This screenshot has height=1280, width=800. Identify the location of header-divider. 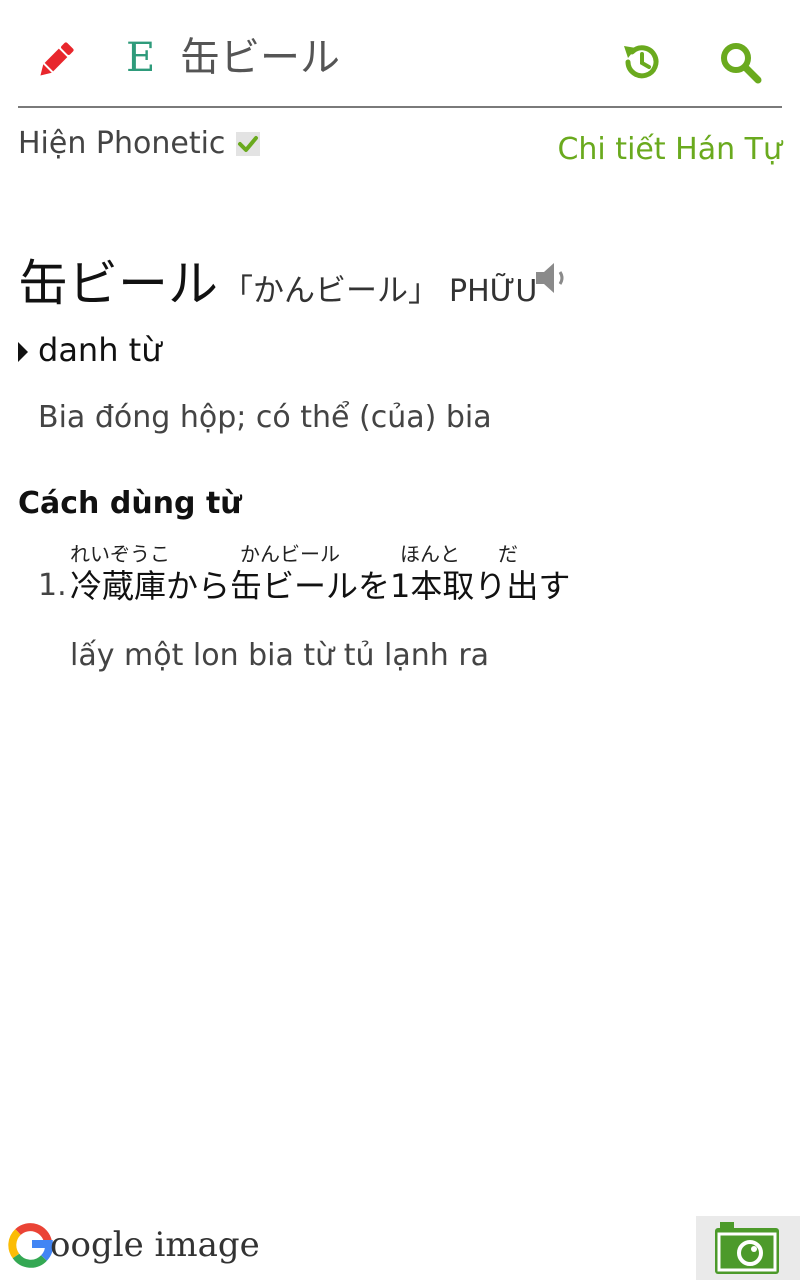
(400, 107).